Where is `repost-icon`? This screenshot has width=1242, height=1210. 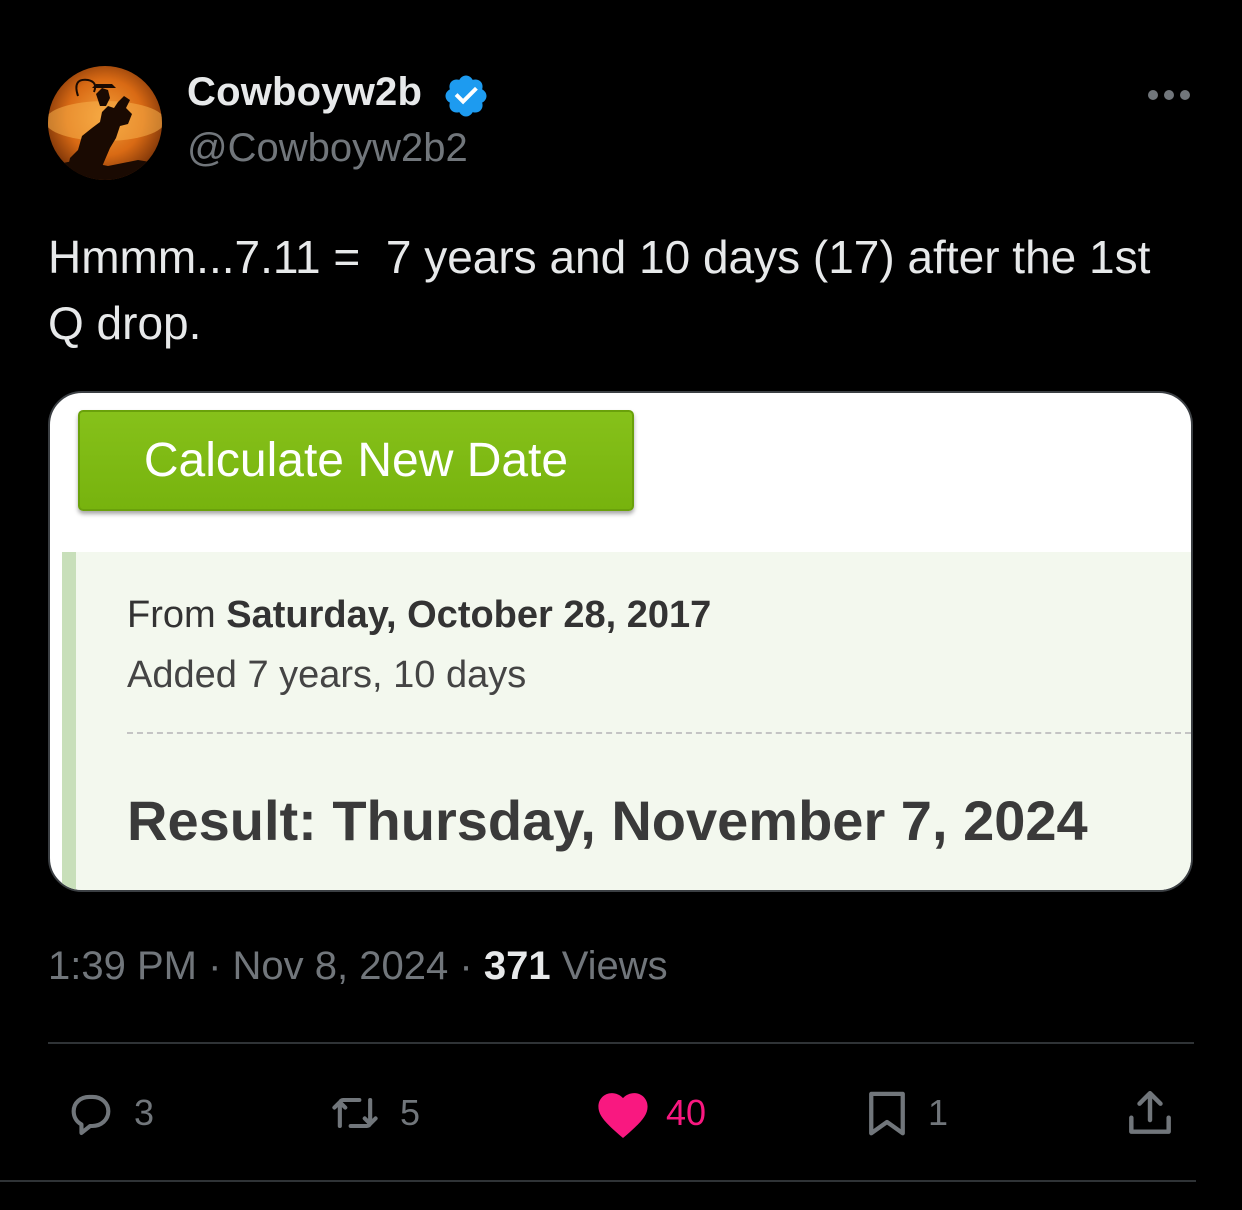 repost-icon is located at coordinates (355, 1113).